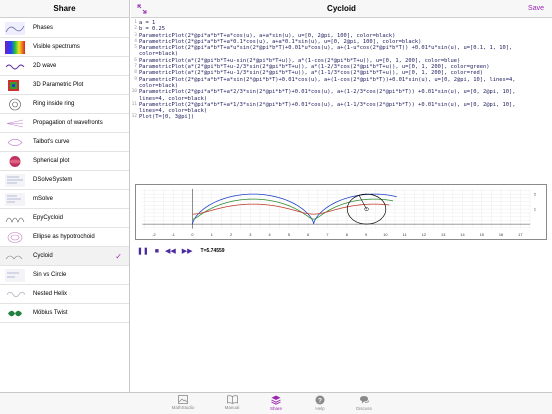  What do you see at coordinates (64, 66) in the screenshot?
I see `sidebar-item-2d-wave: 2D wave` at bounding box center [64, 66].